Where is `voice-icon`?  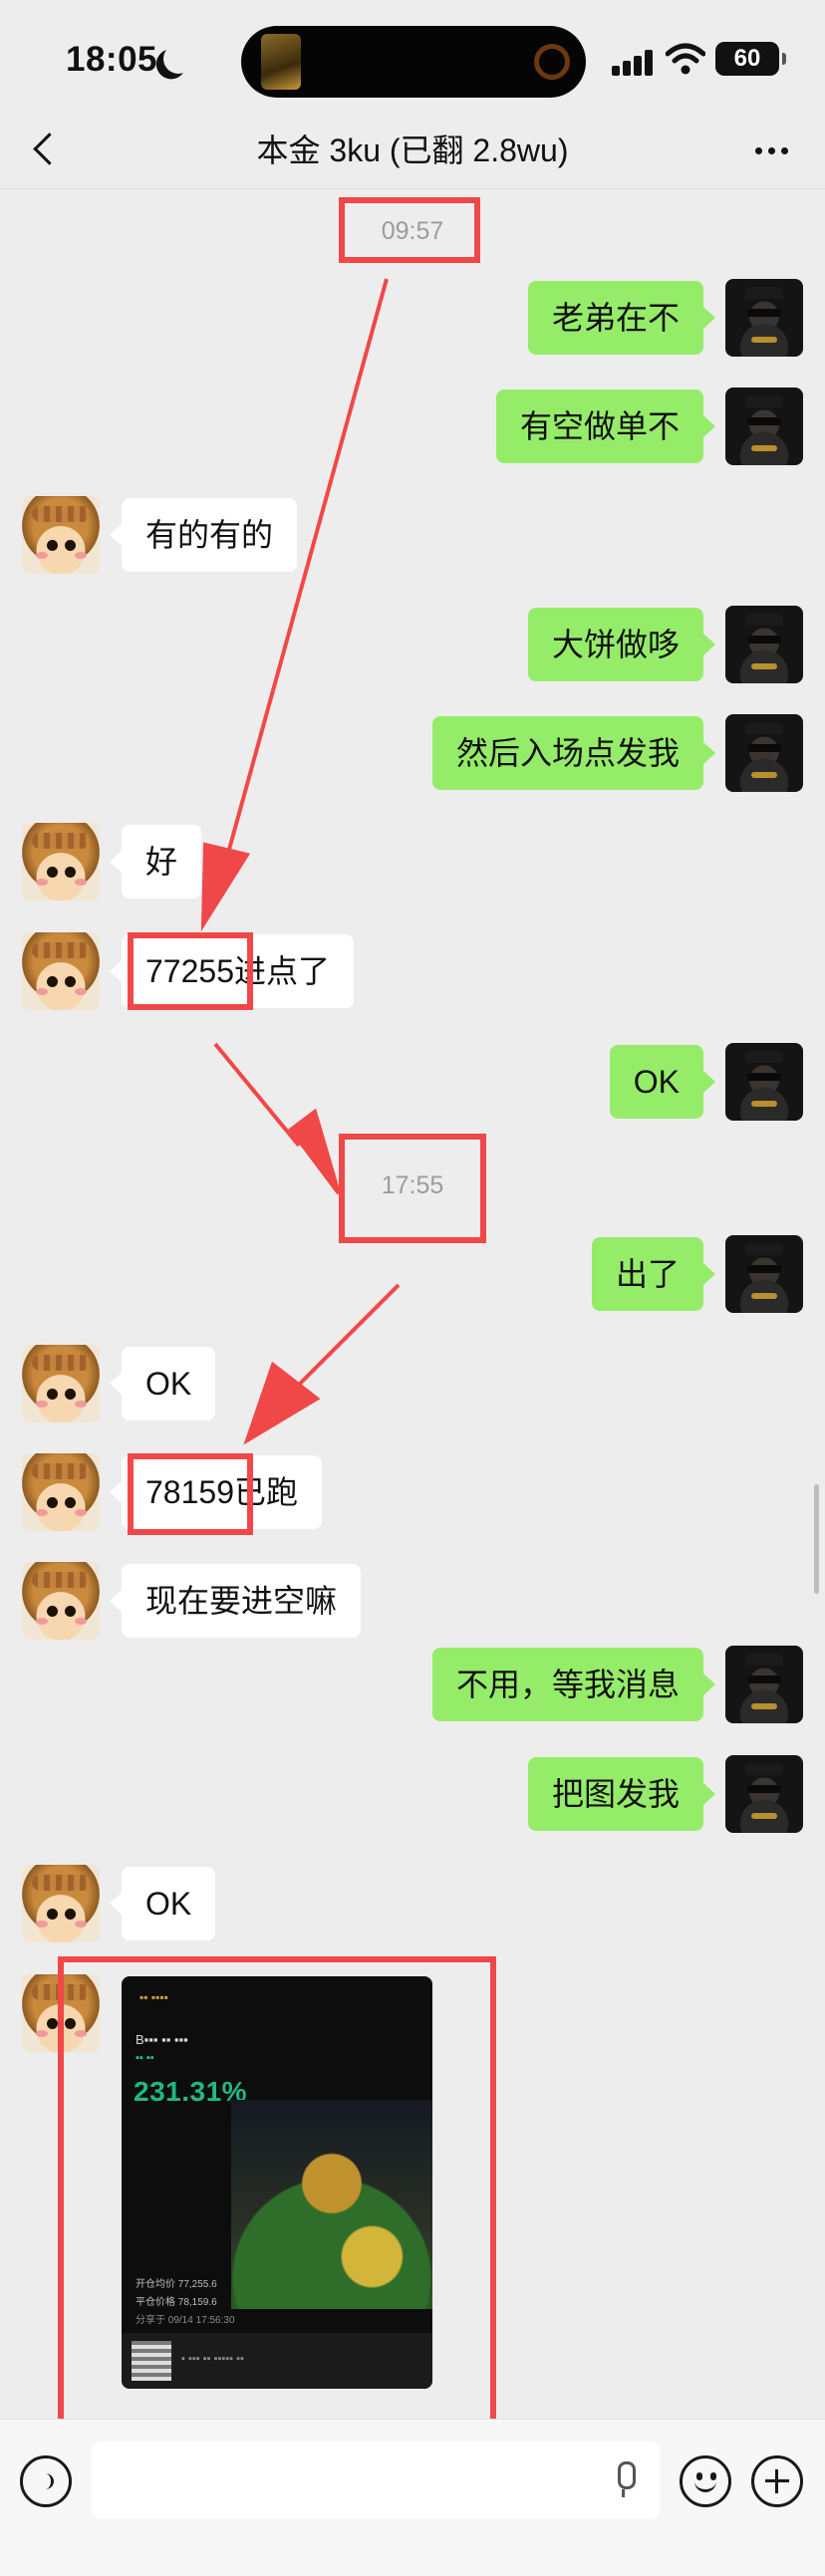
voice-icon is located at coordinates (46, 2481).